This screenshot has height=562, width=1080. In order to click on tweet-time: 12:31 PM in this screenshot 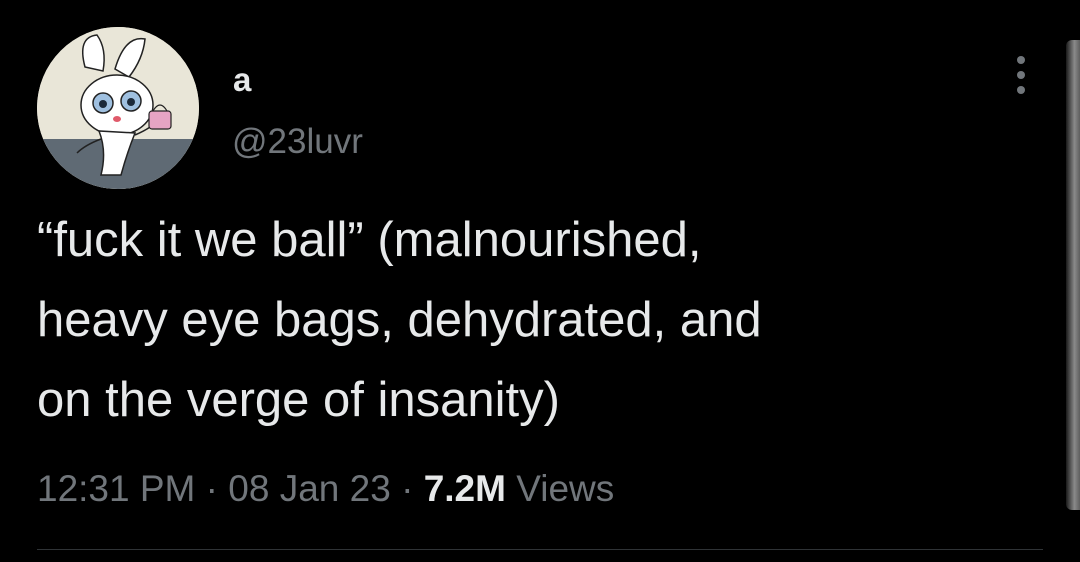, I will do `click(116, 488)`.